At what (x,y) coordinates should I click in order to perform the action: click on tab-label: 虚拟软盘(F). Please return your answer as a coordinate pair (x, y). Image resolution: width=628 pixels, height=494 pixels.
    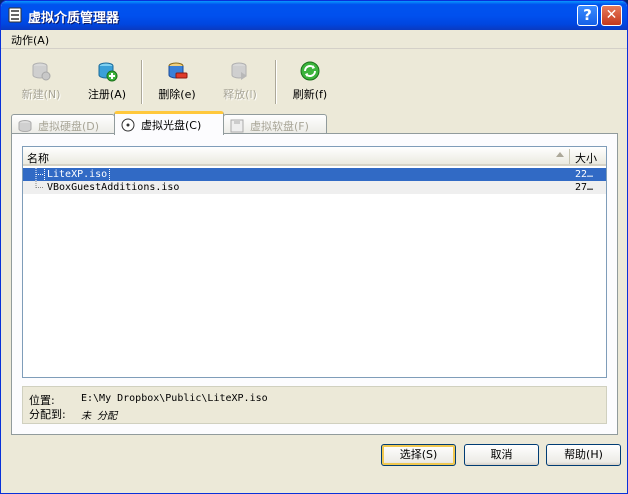
    Looking at the image, I should click on (279, 126).